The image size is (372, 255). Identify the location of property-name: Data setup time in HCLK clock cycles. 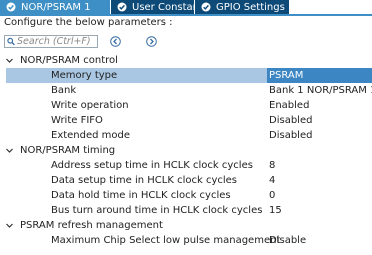
(144, 180).